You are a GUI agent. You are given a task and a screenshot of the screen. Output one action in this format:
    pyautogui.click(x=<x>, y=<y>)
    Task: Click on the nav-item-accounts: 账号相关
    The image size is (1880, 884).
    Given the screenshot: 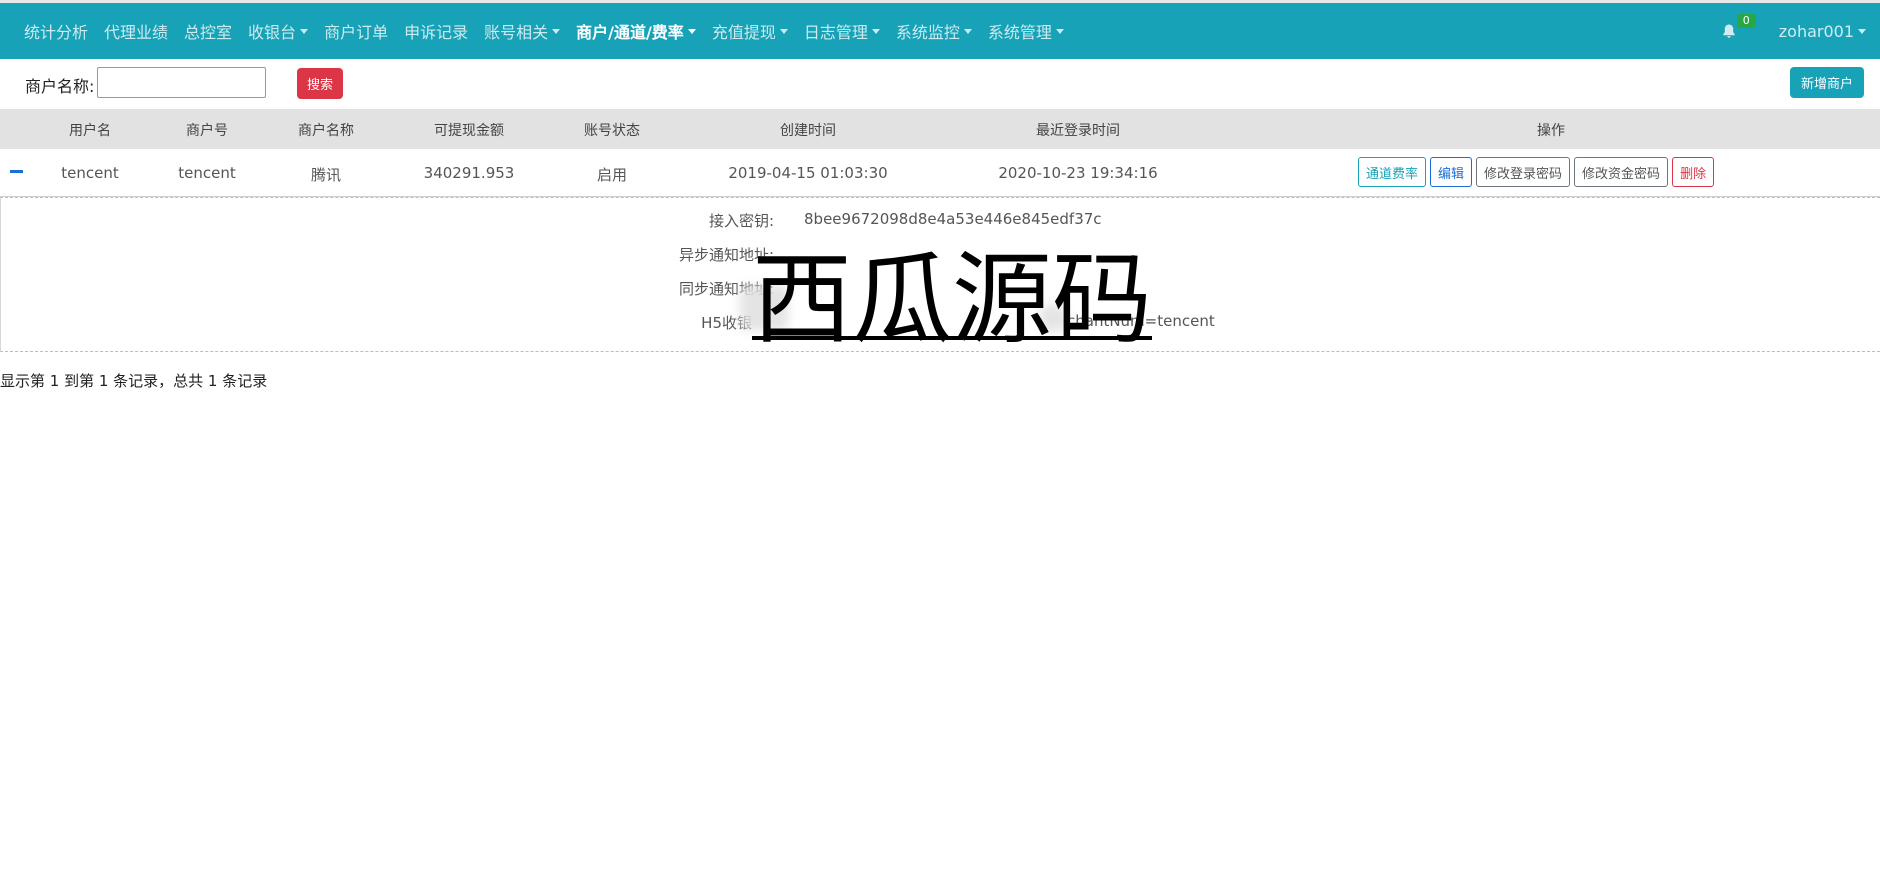 What is the action you would take?
    pyautogui.click(x=522, y=31)
    